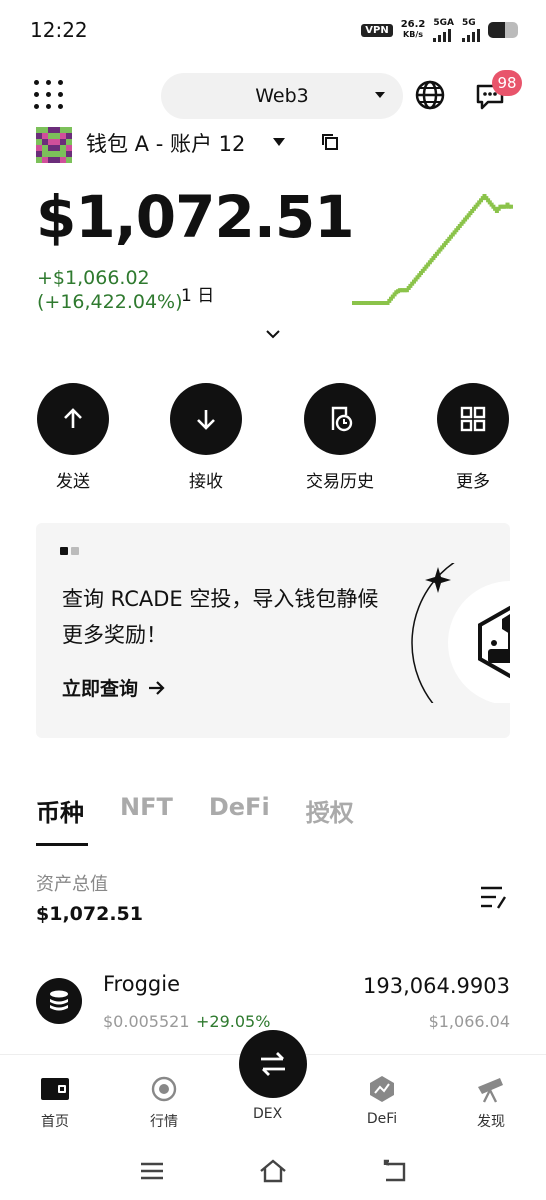  What do you see at coordinates (493, 897) in the screenshot?
I see `sort-filter-icon` at bounding box center [493, 897].